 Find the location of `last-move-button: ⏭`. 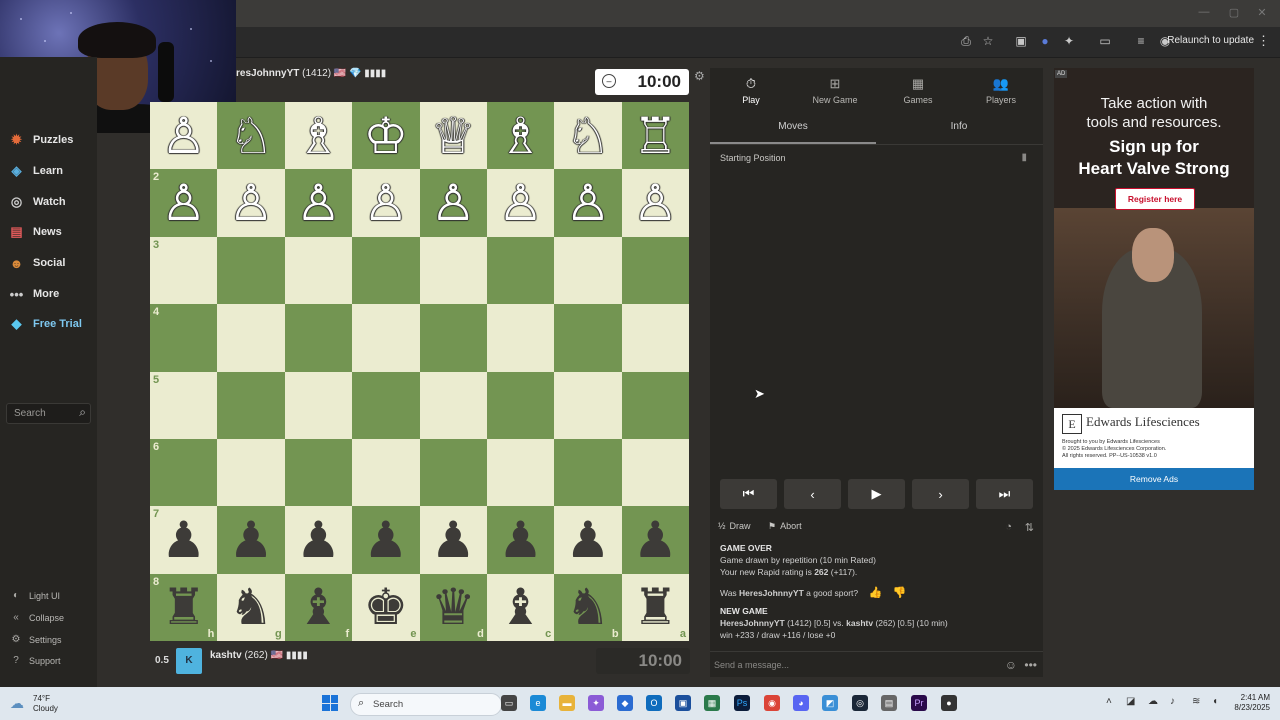

last-move-button: ⏭ is located at coordinates (1004, 494).